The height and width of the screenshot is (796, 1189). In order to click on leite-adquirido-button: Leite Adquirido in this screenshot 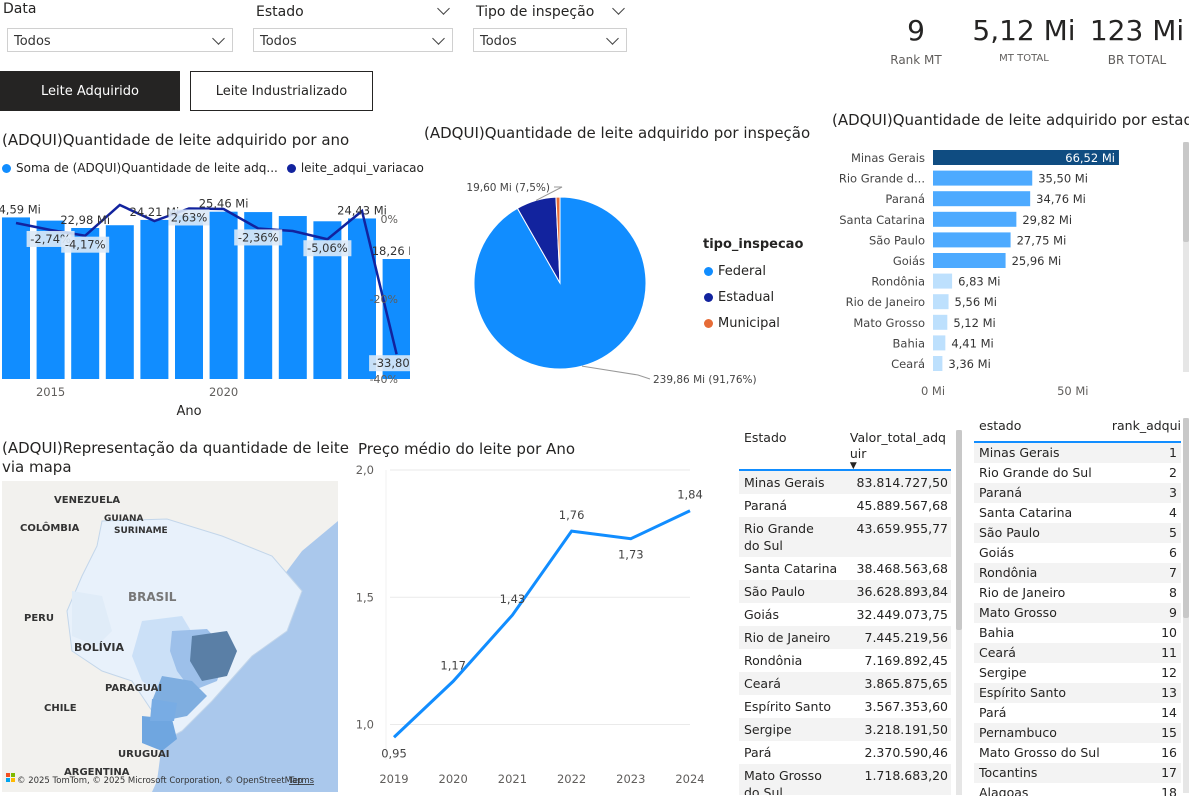, I will do `click(90, 91)`.